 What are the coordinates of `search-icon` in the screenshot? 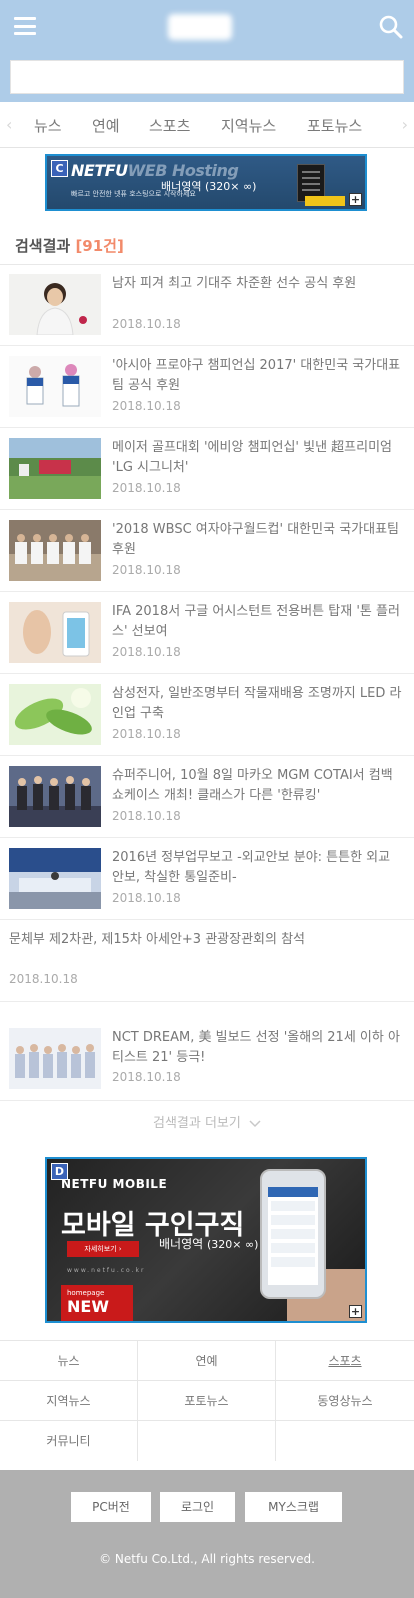 It's located at (391, 27).